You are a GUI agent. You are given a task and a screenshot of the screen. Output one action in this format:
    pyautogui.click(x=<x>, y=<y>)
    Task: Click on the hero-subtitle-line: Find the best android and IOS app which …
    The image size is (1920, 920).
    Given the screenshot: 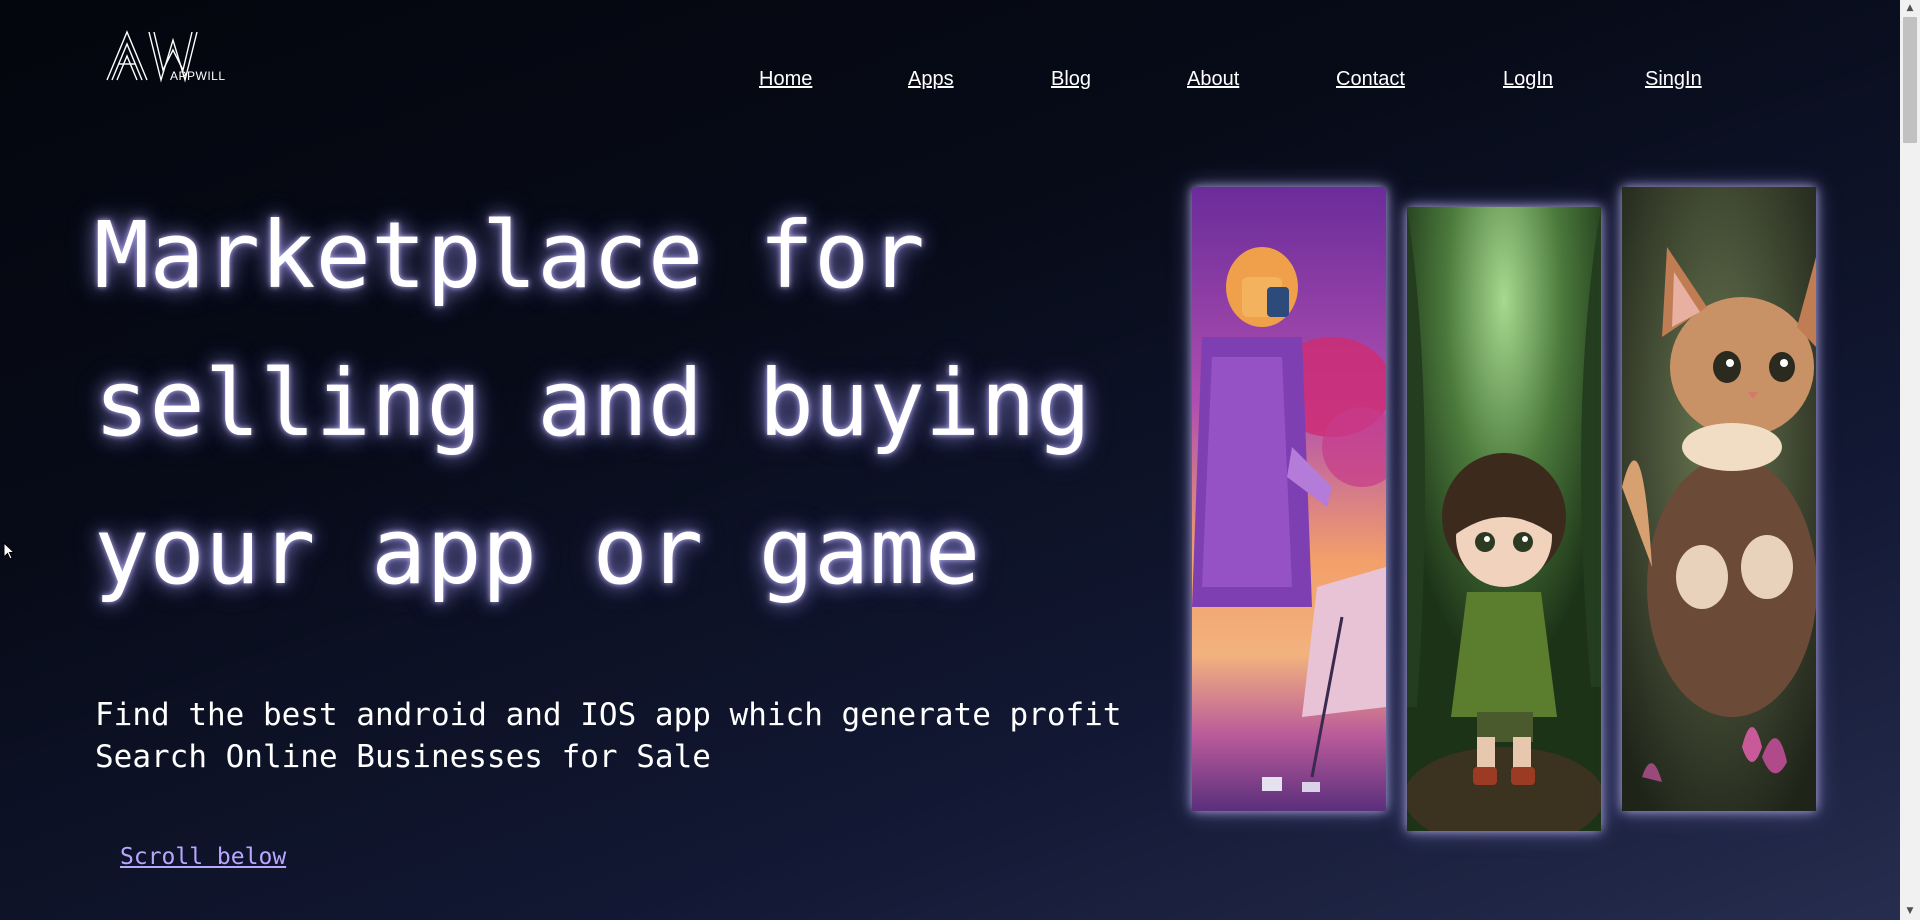 What is the action you would take?
    pyautogui.click(x=608, y=715)
    